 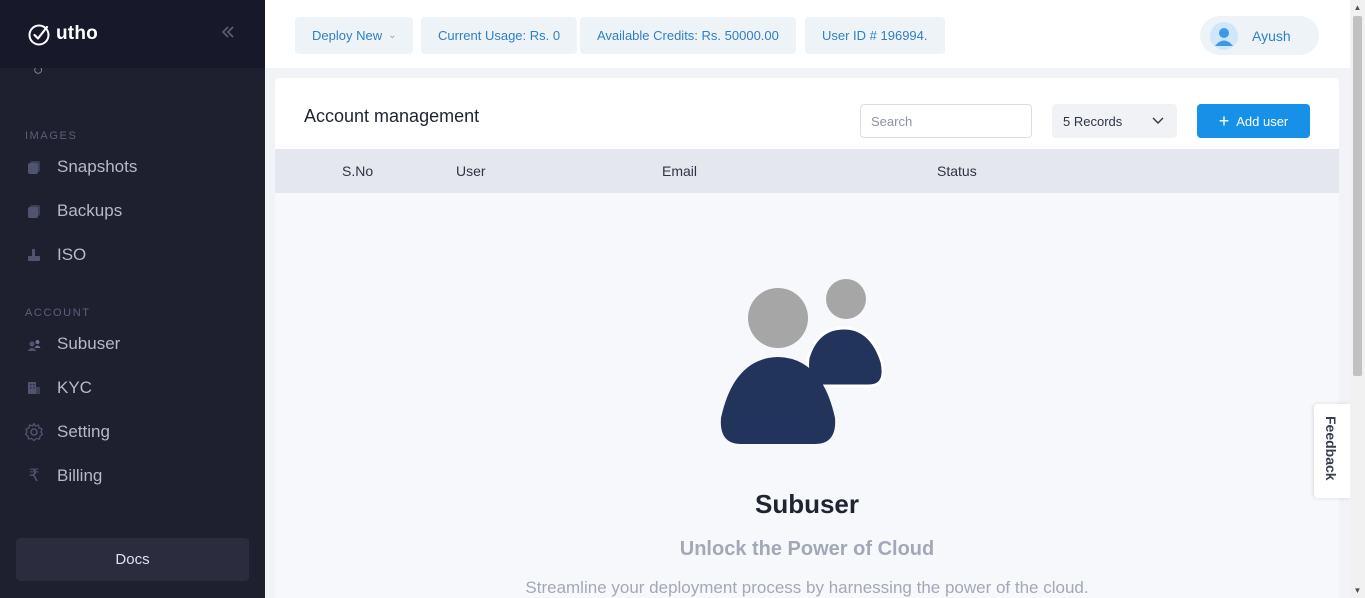 What do you see at coordinates (1357, 7) in the screenshot?
I see `scroll-up-icon: ▲` at bounding box center [1357, 7].